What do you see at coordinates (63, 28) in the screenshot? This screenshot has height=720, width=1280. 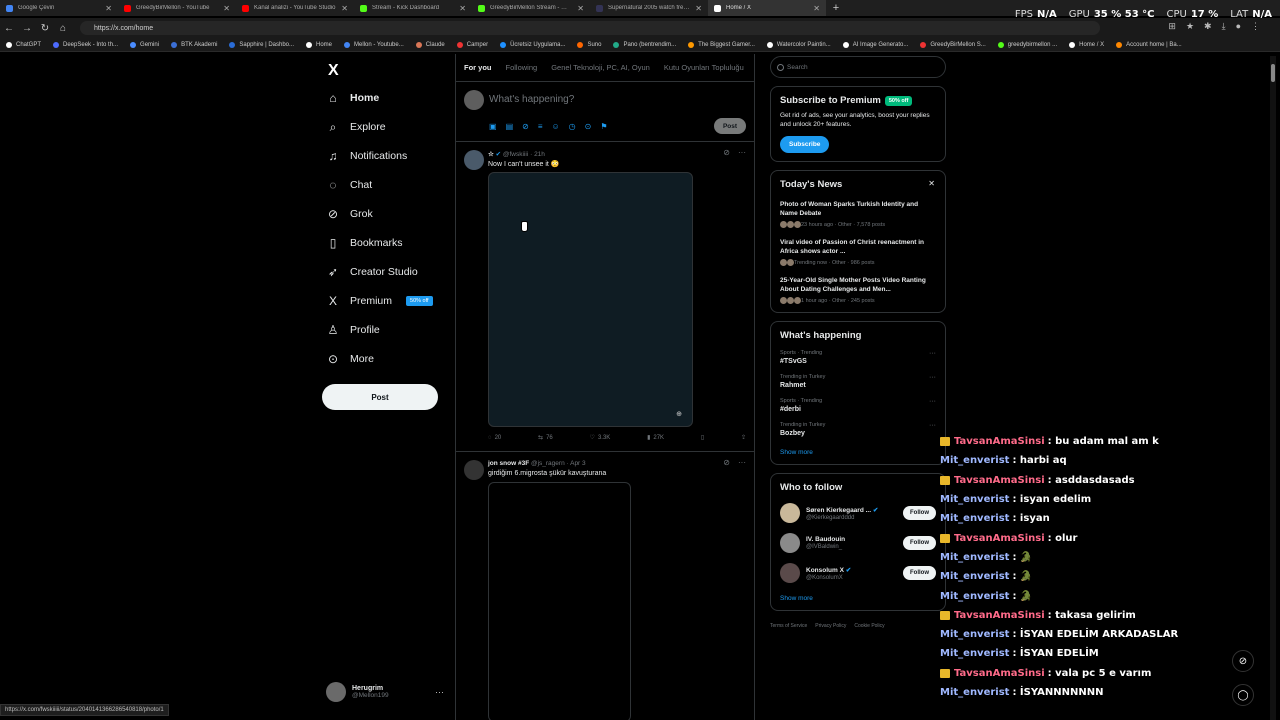 I see `home-icon: ⌂` at bounding box center [63, 28].